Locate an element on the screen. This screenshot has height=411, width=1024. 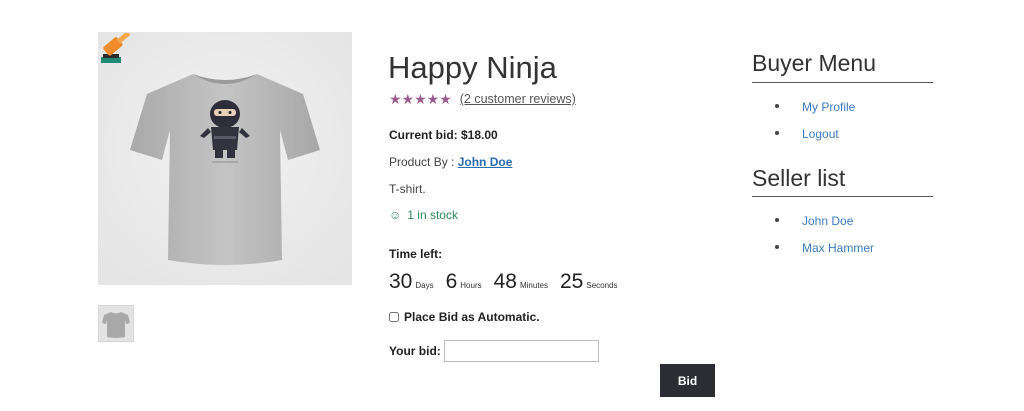
countdown-days: 30 is located at coordinates (401, 281).